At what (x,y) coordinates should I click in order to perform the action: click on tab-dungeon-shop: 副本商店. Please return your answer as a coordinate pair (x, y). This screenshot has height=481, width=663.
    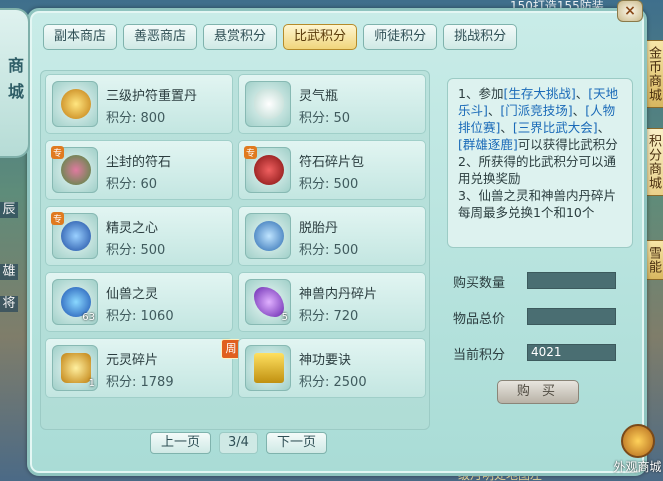
    Looking at the image, I should click on (80, 37).